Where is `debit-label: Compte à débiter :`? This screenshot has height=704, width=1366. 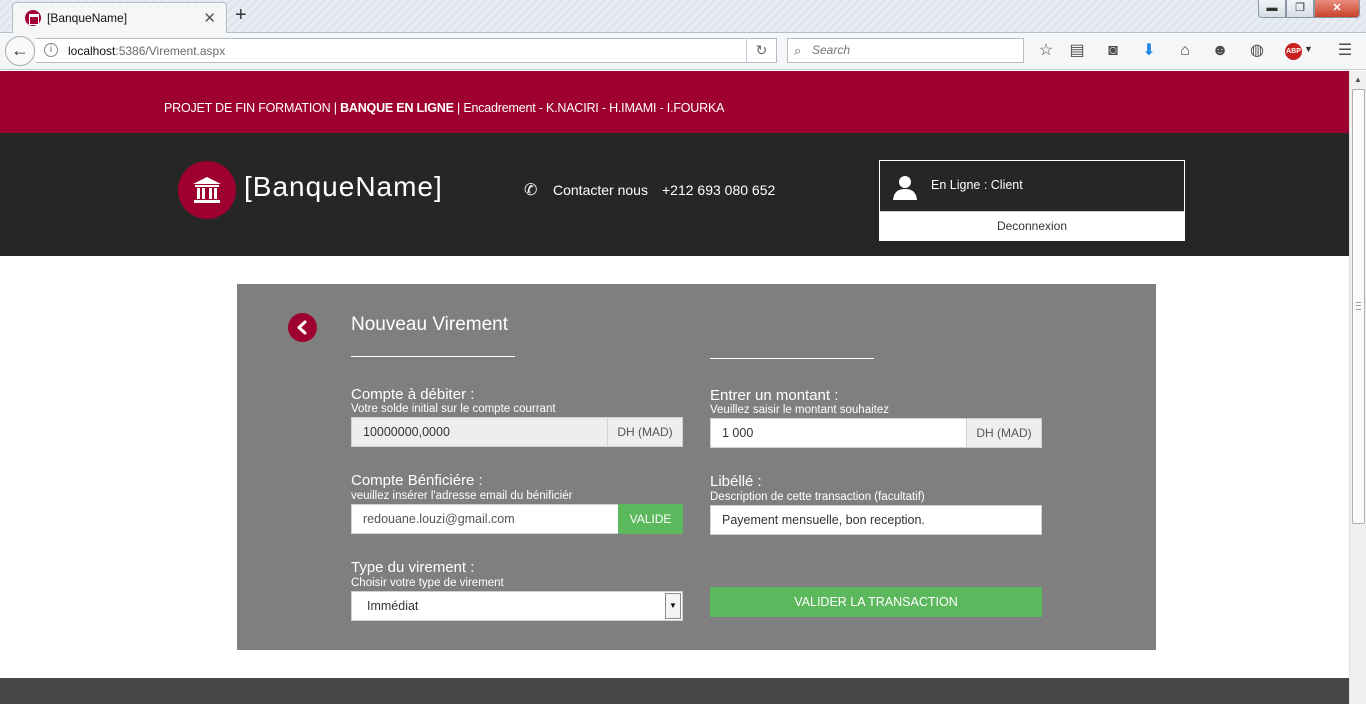
debit-label: Compte à débiter : is located at coordinates (413, 394).